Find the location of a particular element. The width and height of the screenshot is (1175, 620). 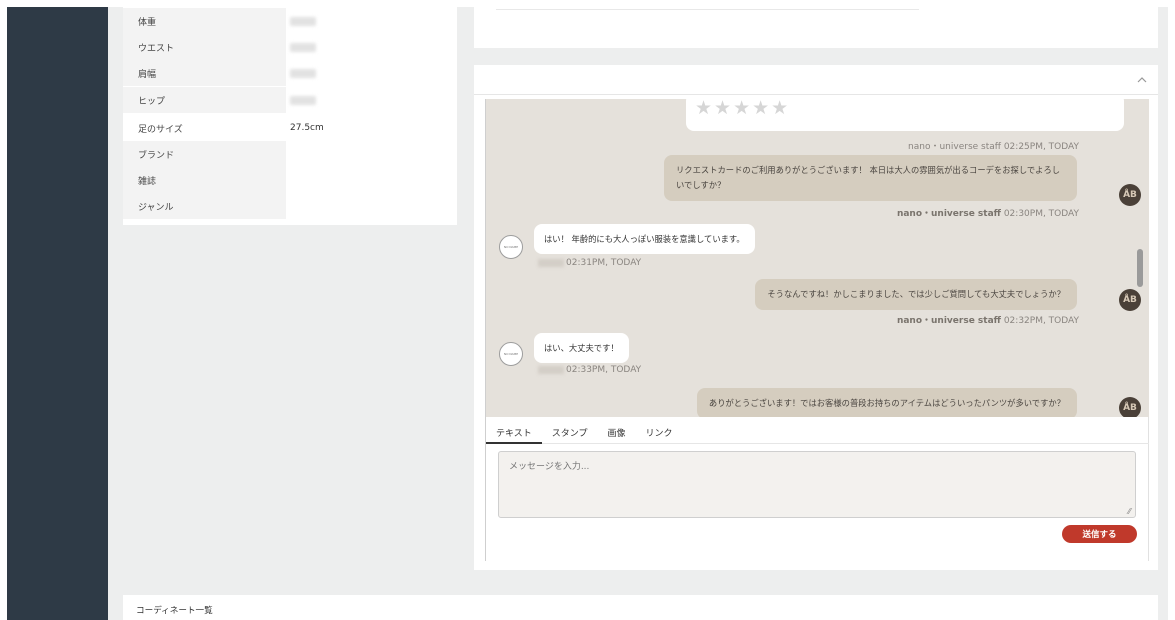

chevron-up-icon is located at coordinates (1142, 80).